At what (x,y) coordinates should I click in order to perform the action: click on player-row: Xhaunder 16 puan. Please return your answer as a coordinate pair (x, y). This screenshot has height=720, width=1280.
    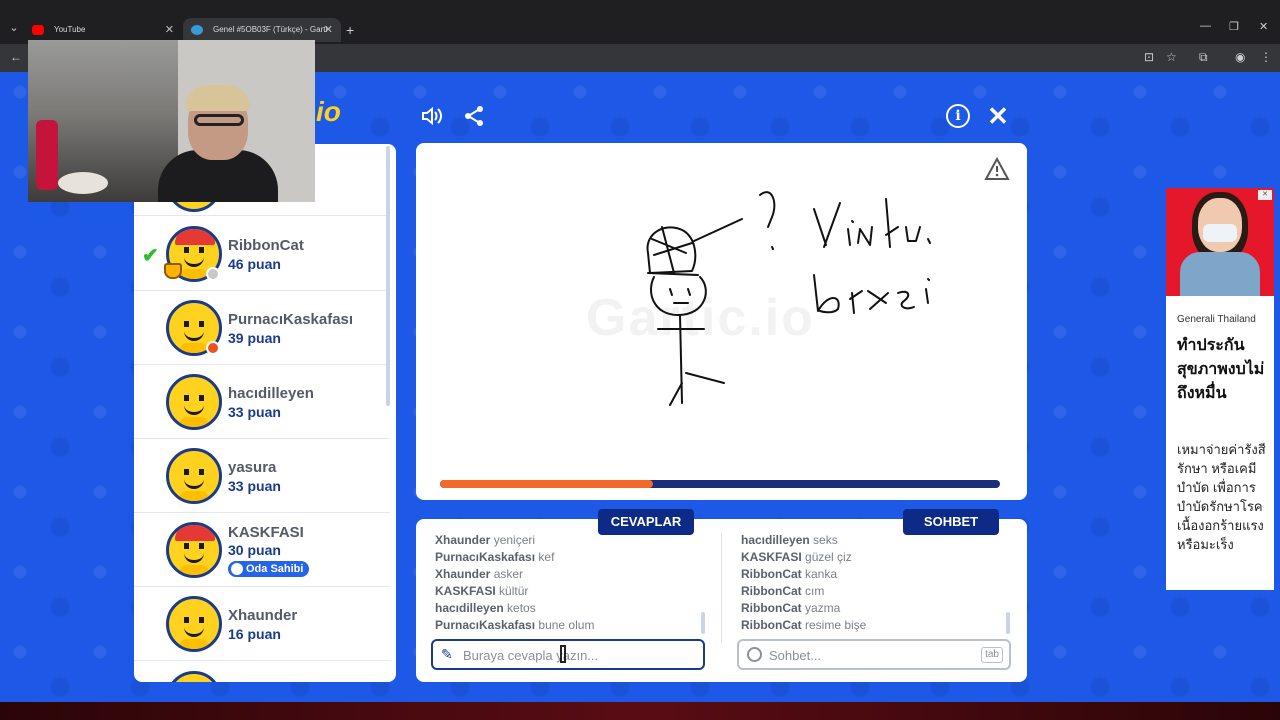
    Looking at the image, I should click on (262, 624).